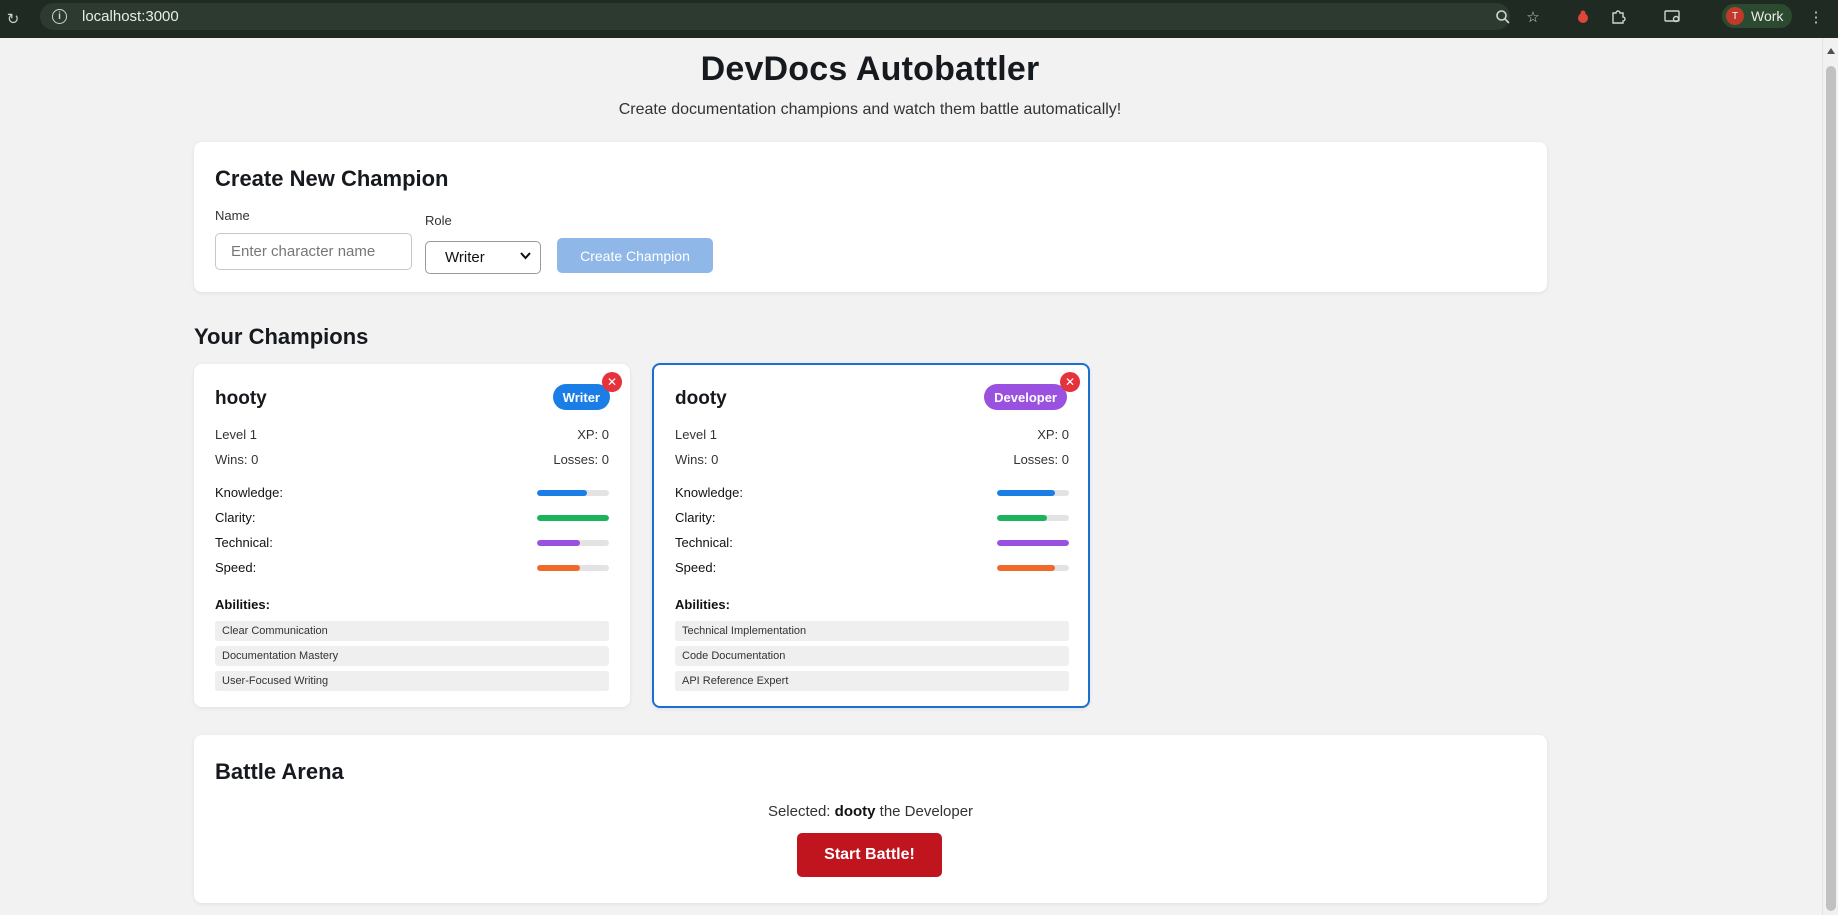 The width and height of the screenshot is (1838, 915). What do you see at coordinates (412, 656) in the screenshot?
I see `ability-item: Documentation Mastery` at bounding box center [412, 656].